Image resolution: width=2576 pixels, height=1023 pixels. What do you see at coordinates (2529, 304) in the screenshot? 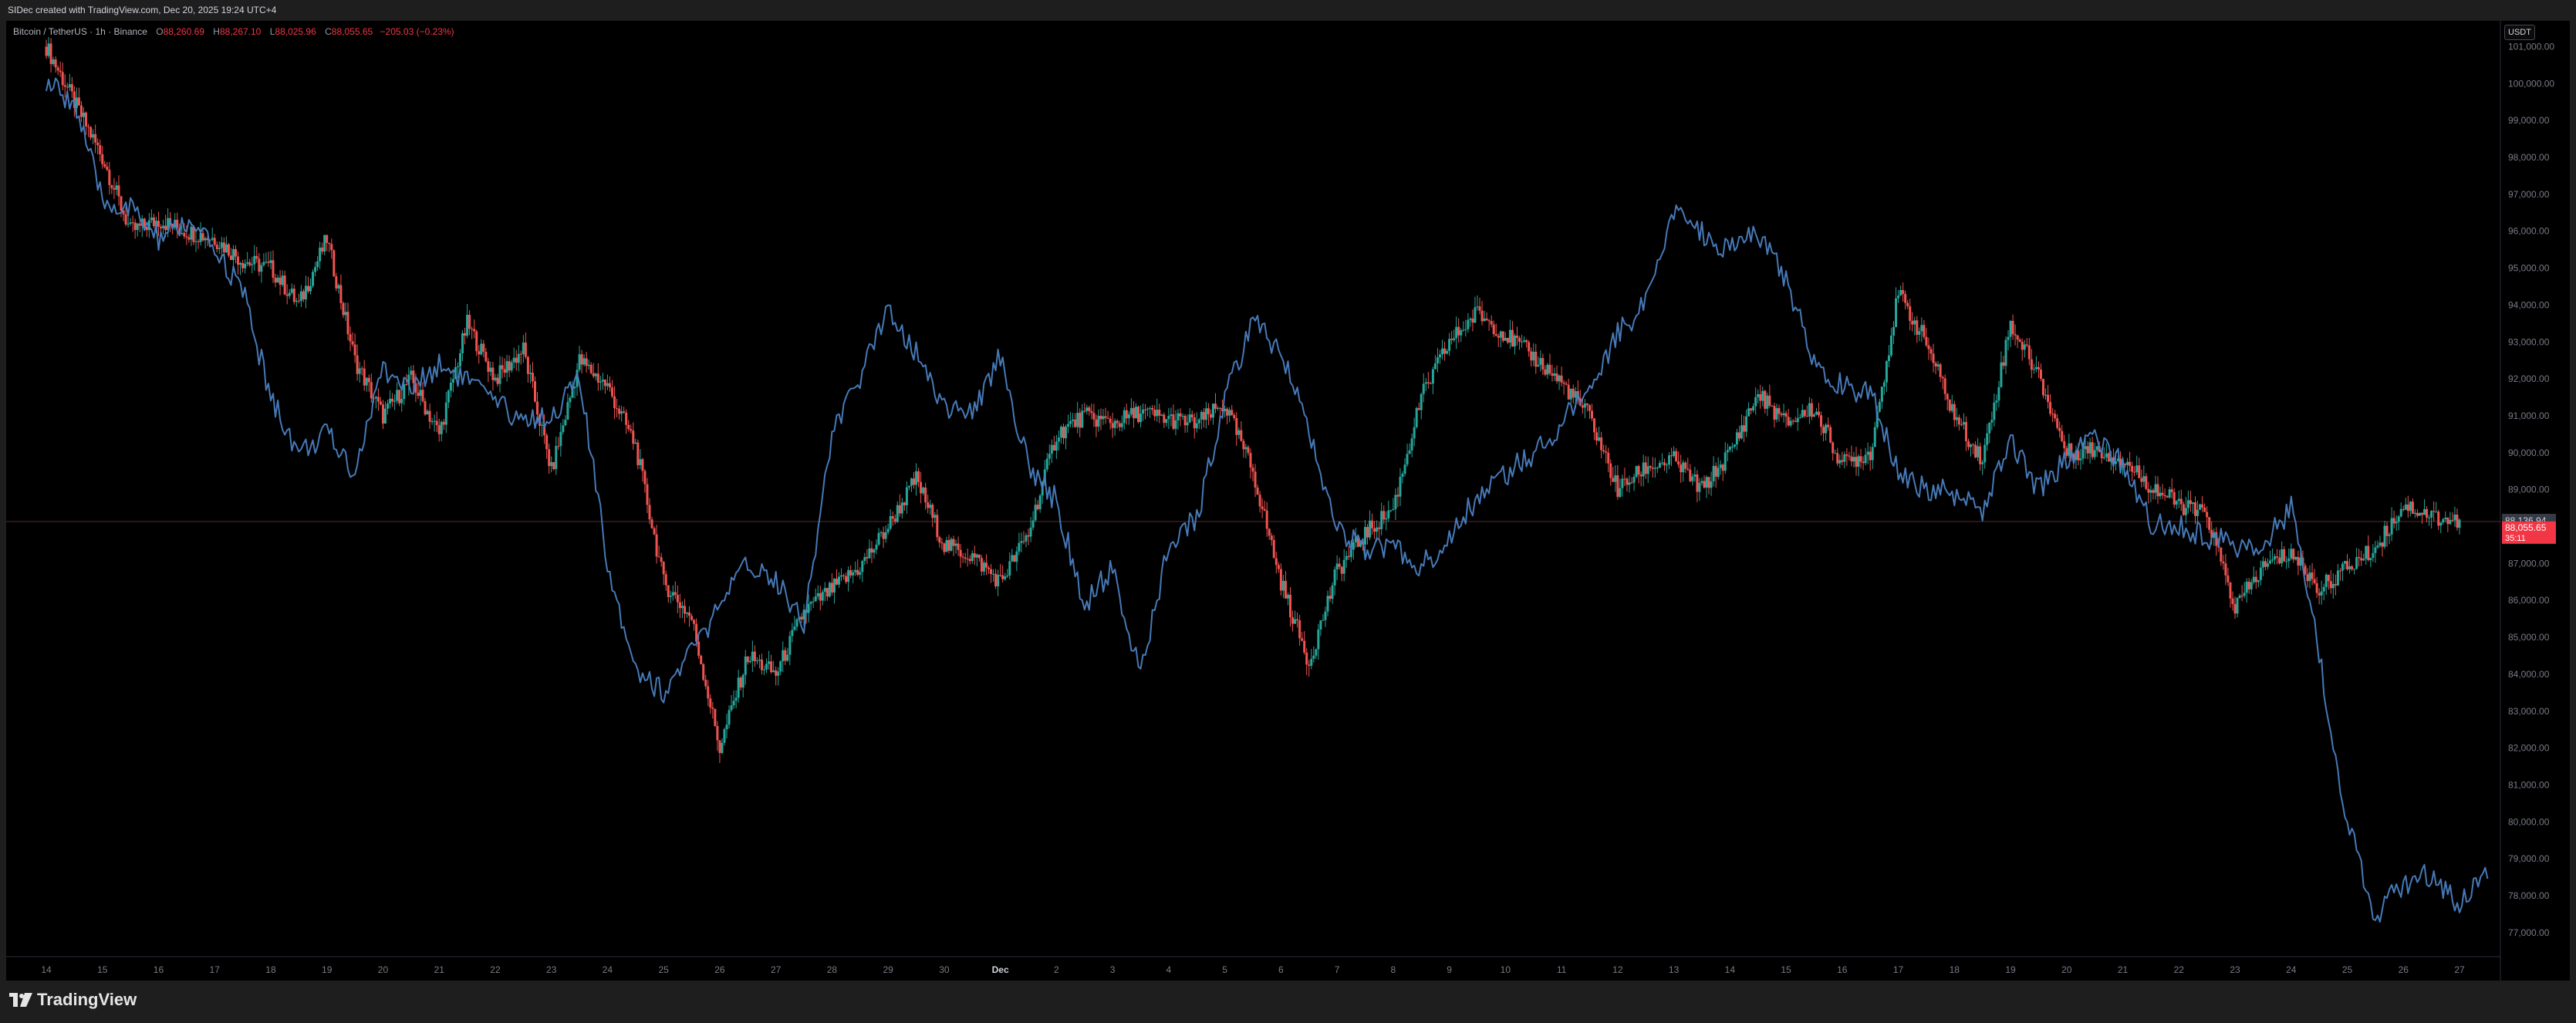
I see `y-tick-label: 94,000.00` at bounding box center [2529, 304].